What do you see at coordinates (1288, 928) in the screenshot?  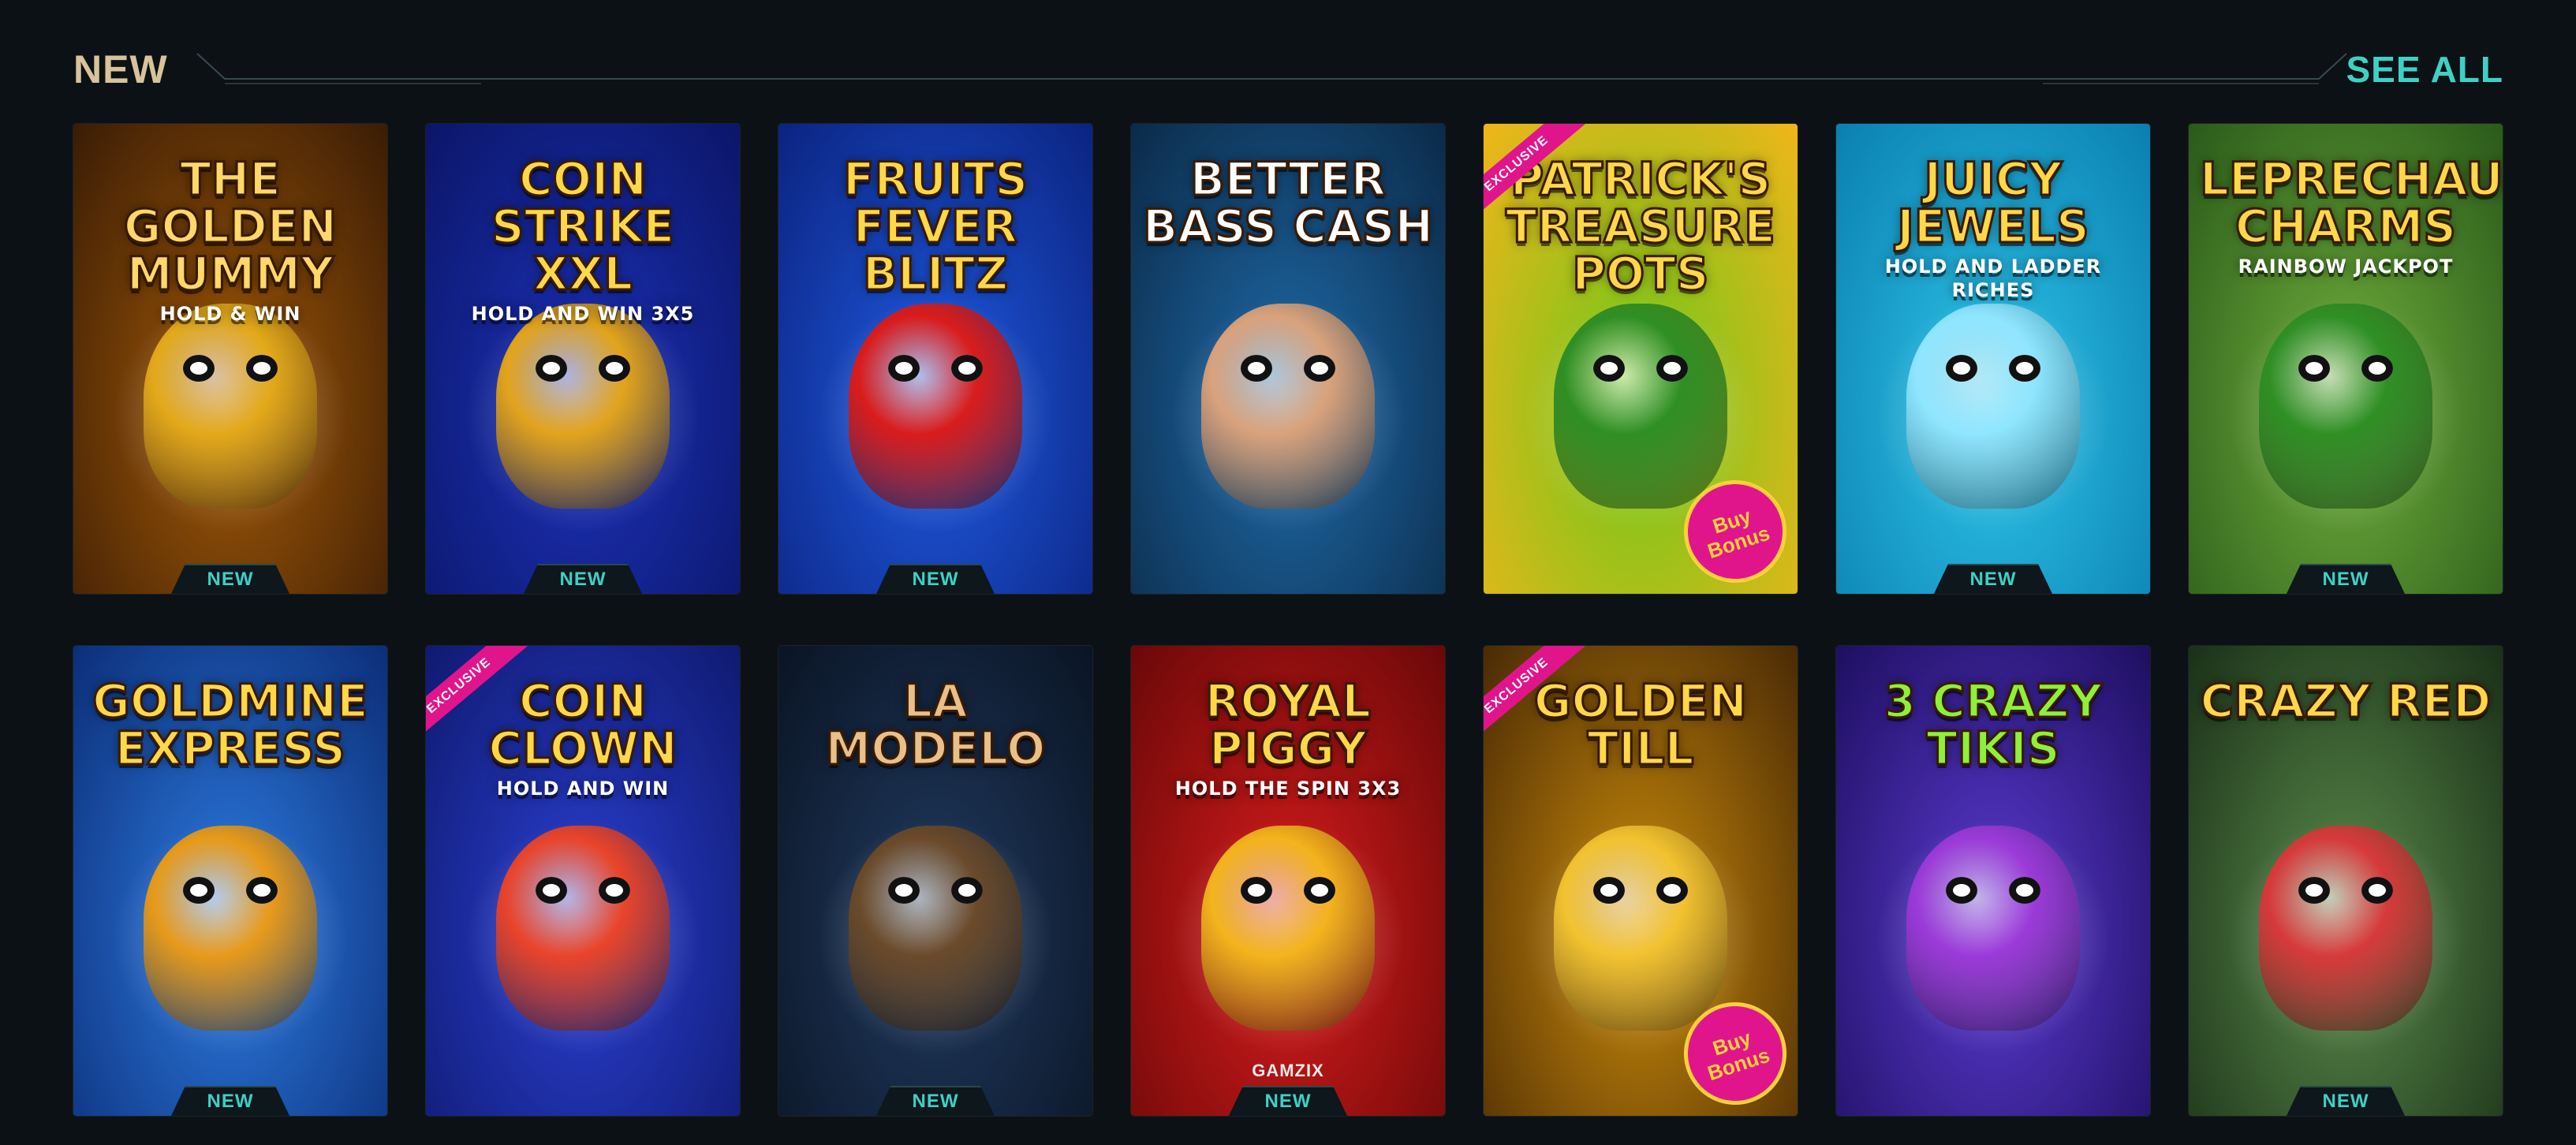 I see `piggy-bank-icon` at bounding box center [1288, 928].